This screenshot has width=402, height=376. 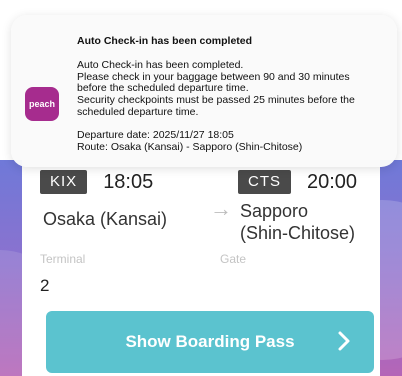 I want to click on chevron-right-icon, so click(x=344, y=341).